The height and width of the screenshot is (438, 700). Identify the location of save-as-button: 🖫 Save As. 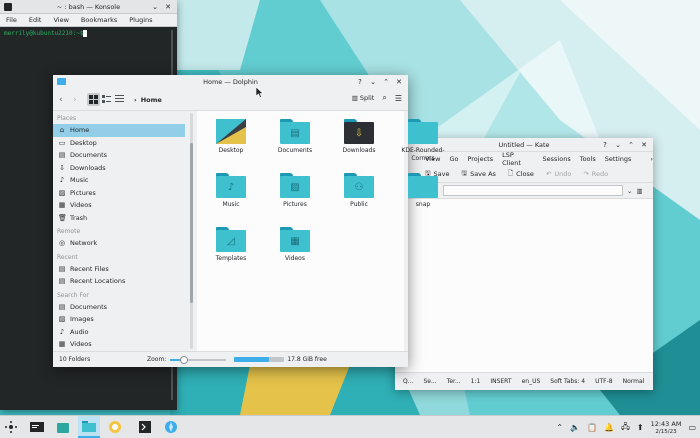
(479, 174).